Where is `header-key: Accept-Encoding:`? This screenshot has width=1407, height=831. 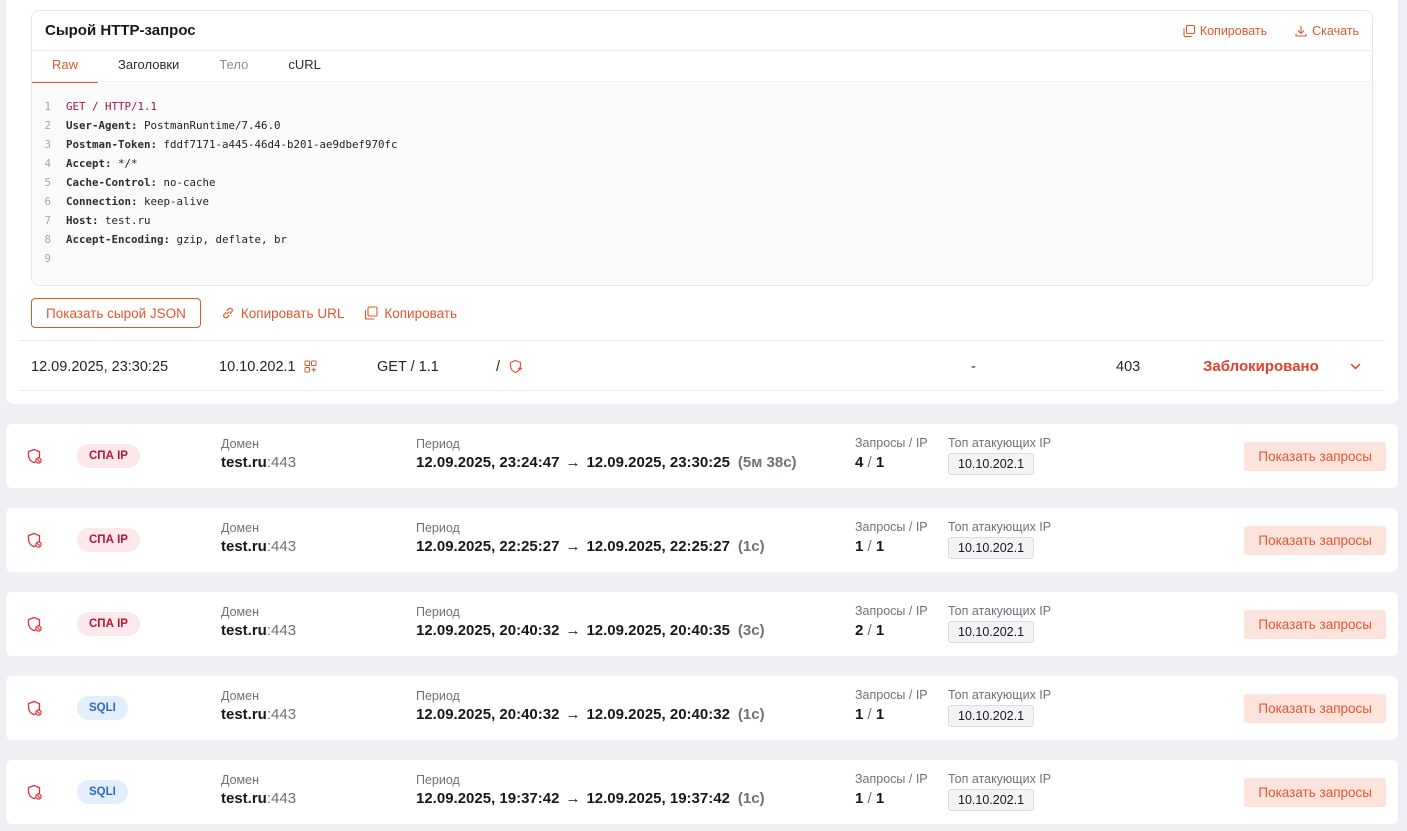 header-key: Accept-Encoding: is located at coordinates (118, 239).